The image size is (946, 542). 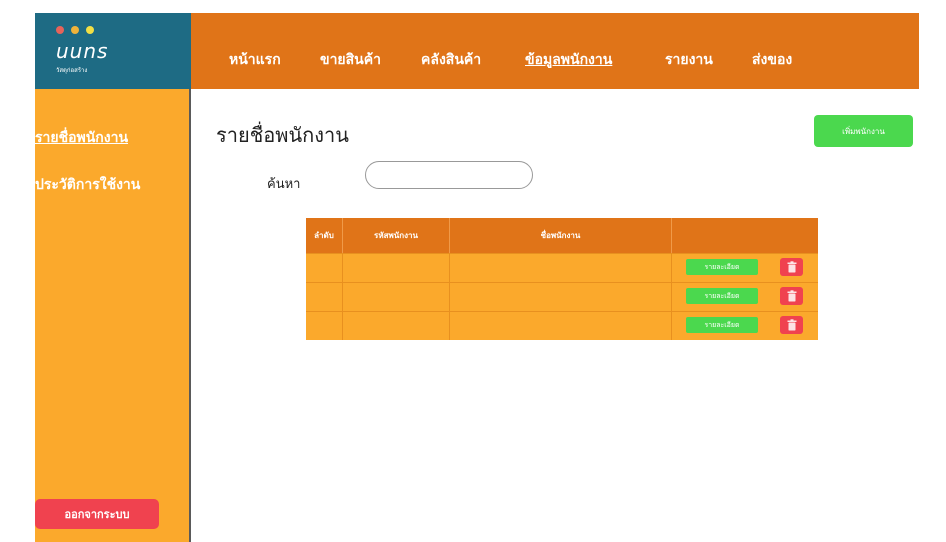 I want to click on header-employee-code: รหัสพนักงาน, so click(x=396, y=235).